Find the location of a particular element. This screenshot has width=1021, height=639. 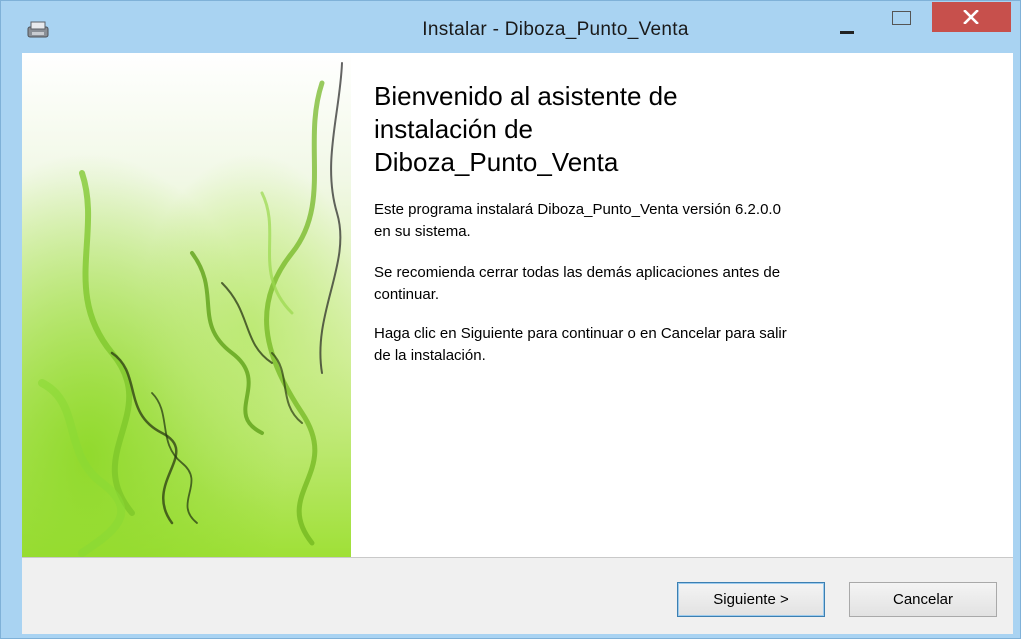

next-button: Siguiente > is located at coordinates (751, 599).